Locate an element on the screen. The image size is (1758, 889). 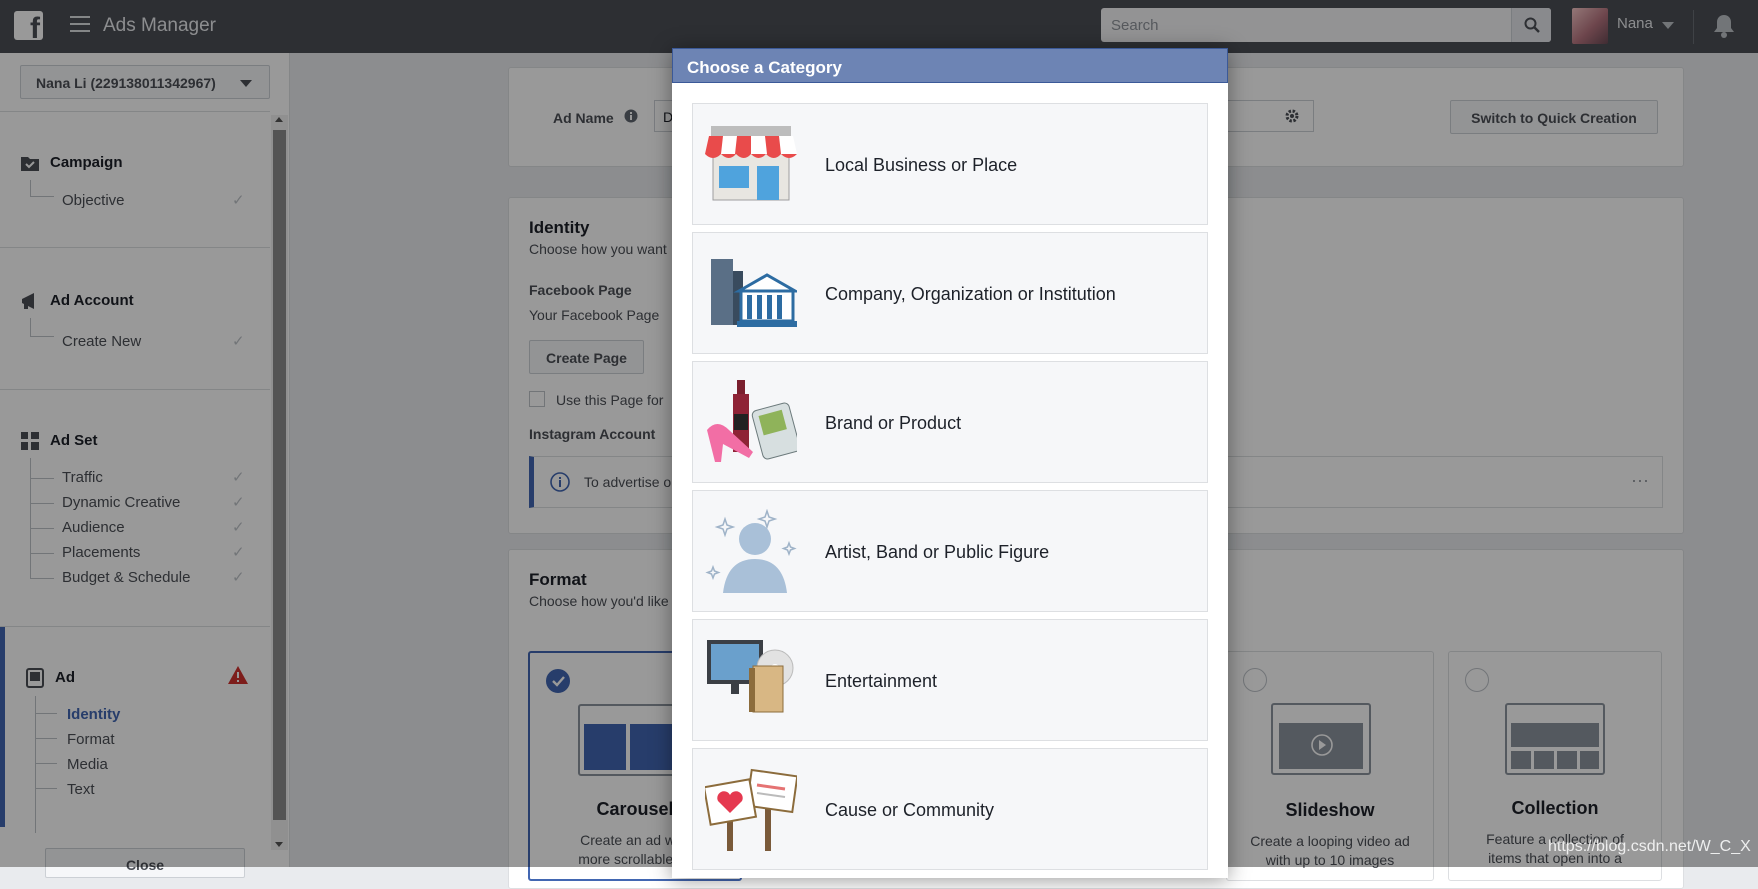
category-label: Company, Organization or Institution is located at coordinates (970, 294).